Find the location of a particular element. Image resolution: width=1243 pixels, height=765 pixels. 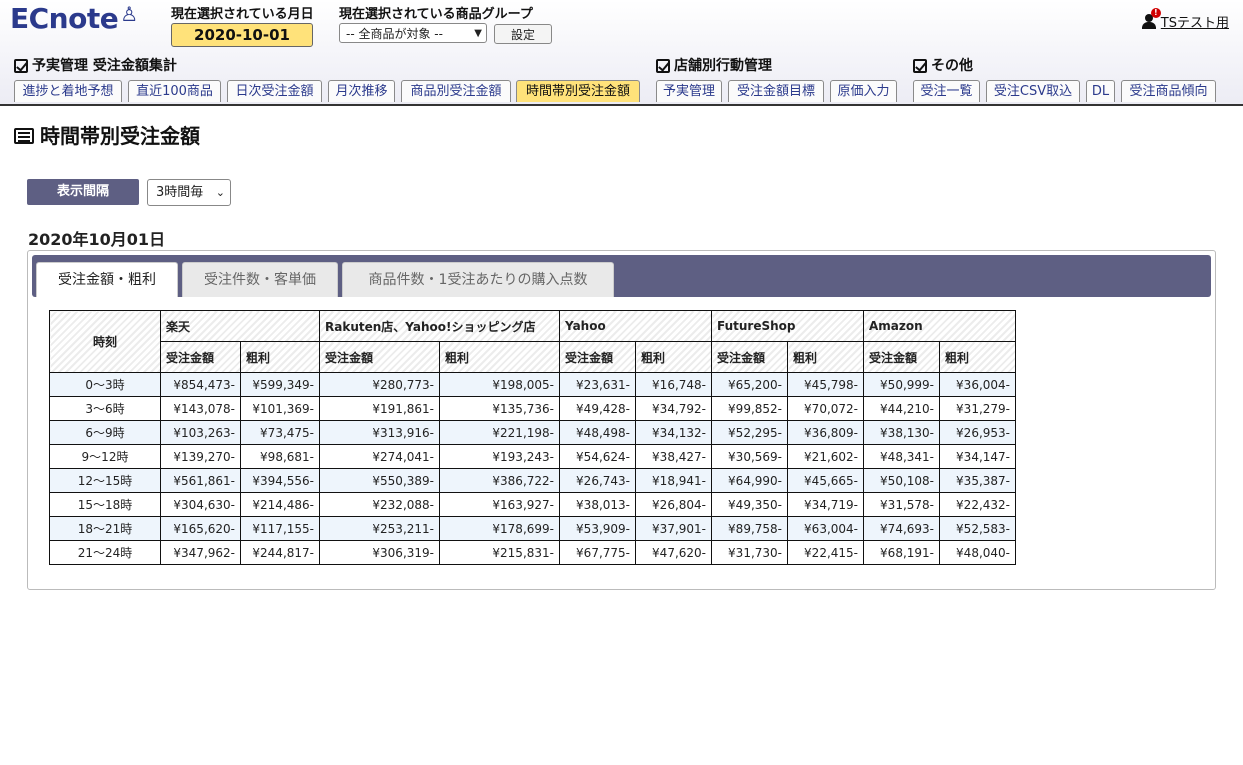

profit-cell: ¥244,817- is located at coordinates (280, 552).